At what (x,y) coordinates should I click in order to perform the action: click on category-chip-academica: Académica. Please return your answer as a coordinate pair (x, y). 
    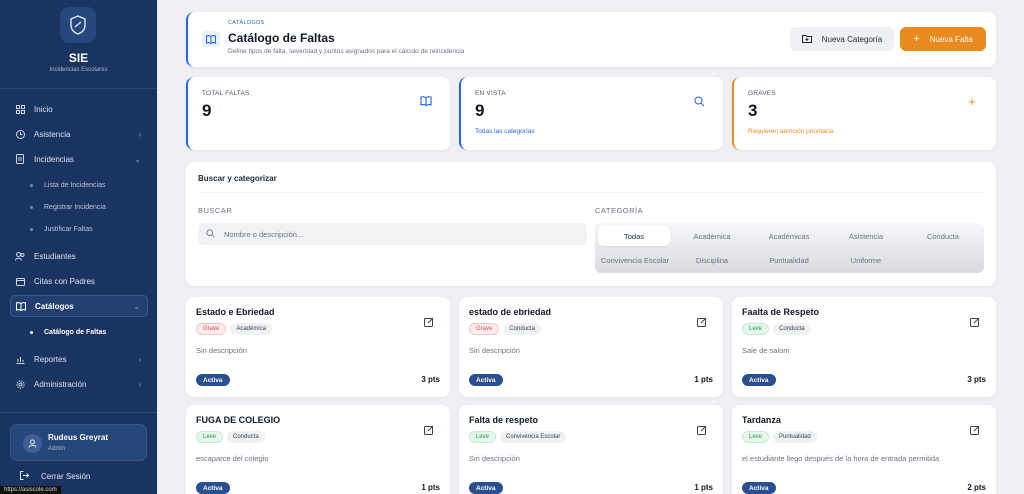
    Looking at the image, I should click on (712, 236).